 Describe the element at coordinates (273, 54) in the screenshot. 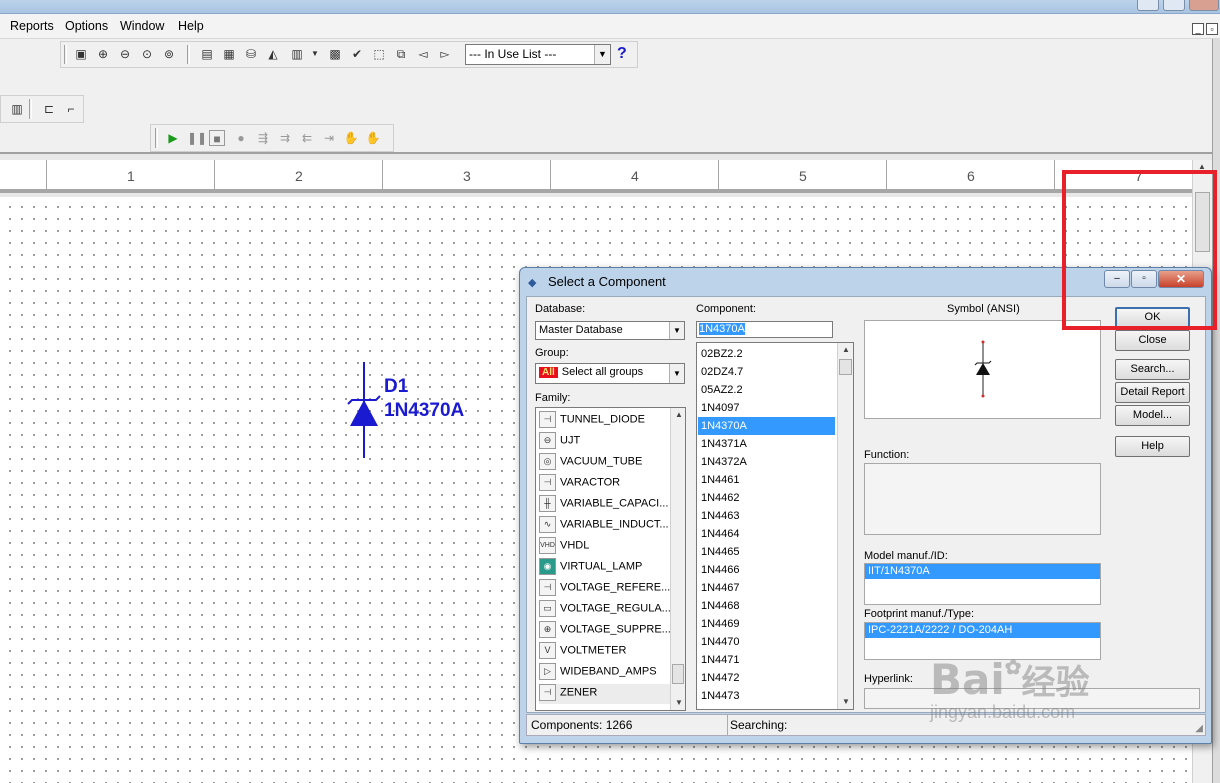

I see `create-component-icon: ◭` at that location.